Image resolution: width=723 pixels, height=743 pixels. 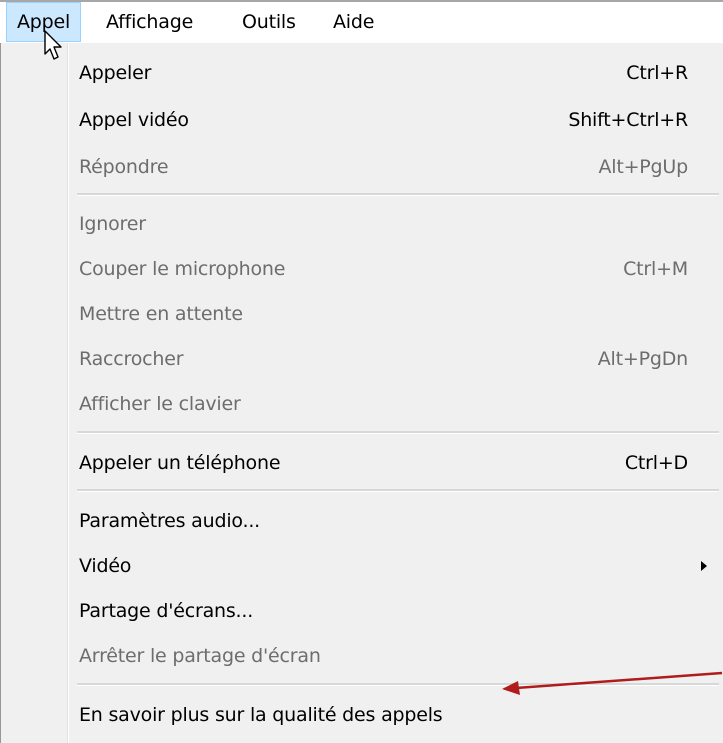 I want to click on menu-item-video: Vidéo, so click(x=362, y=566).